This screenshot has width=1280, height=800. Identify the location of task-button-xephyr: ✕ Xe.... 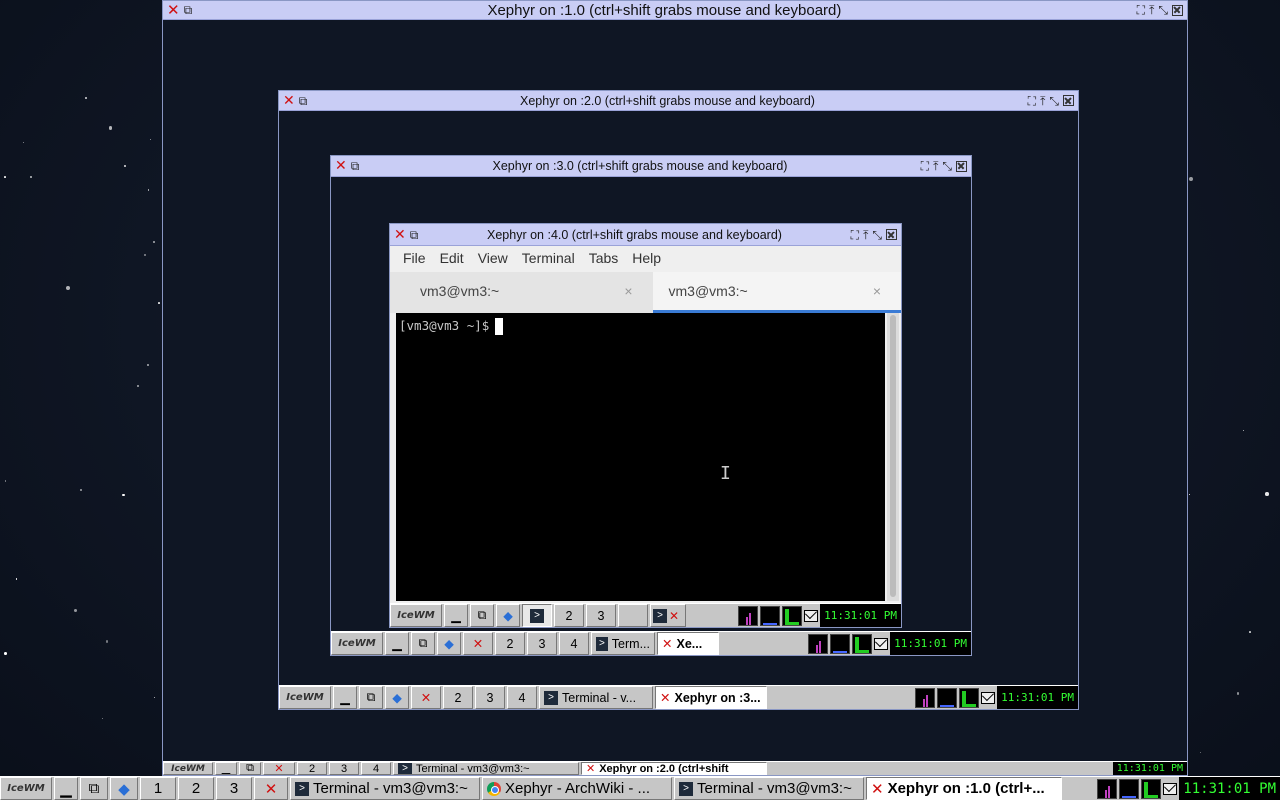
(688, 643).